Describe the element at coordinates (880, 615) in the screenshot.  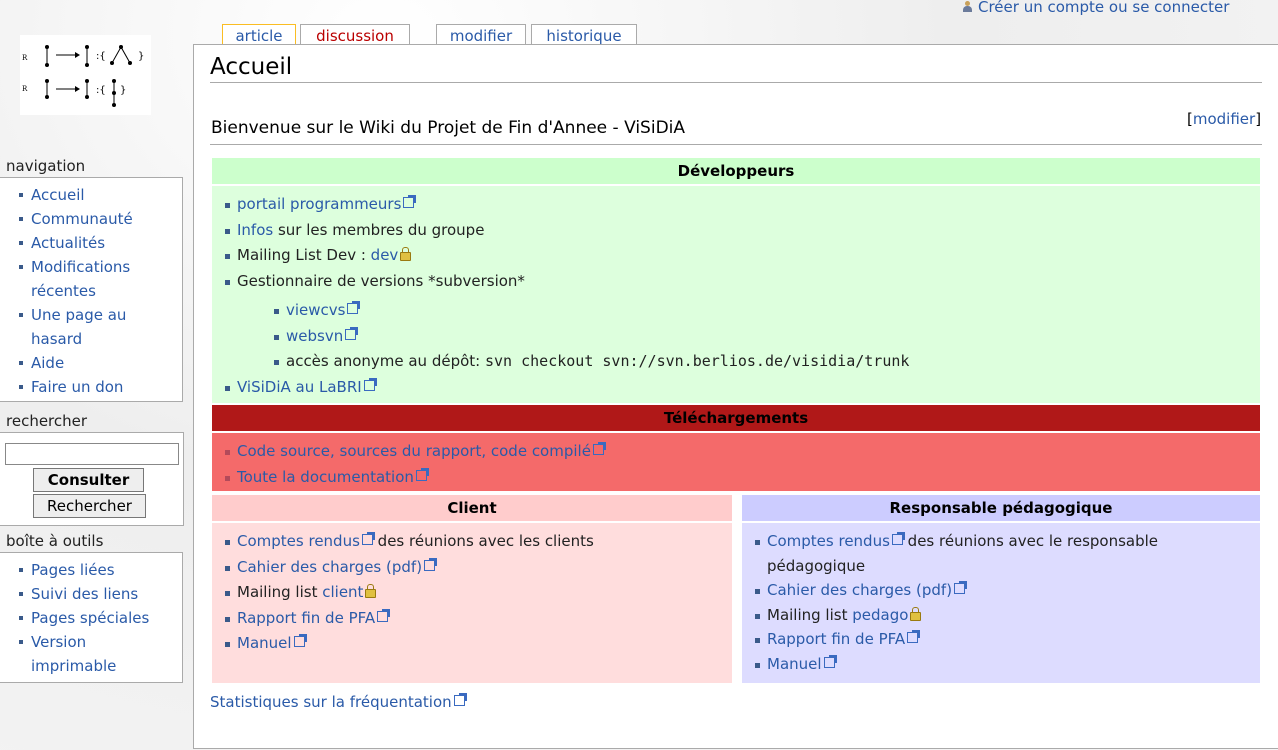
I see `pedago-mailing-link: pedago` at that location.